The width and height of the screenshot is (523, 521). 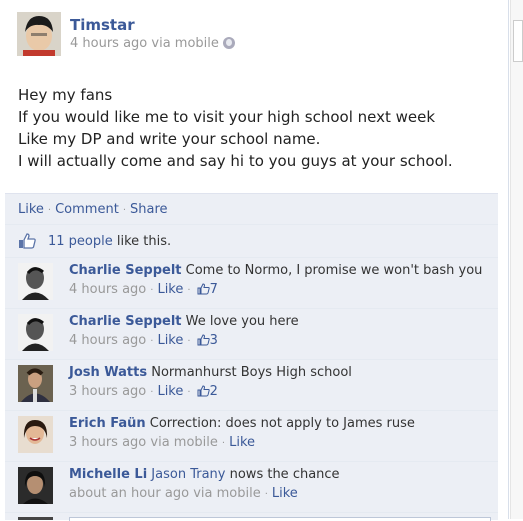 What do you see at coordinates (80, 241) in the screenshot?
I see `likers-link: 11 people` at bounding box center [80, 241].